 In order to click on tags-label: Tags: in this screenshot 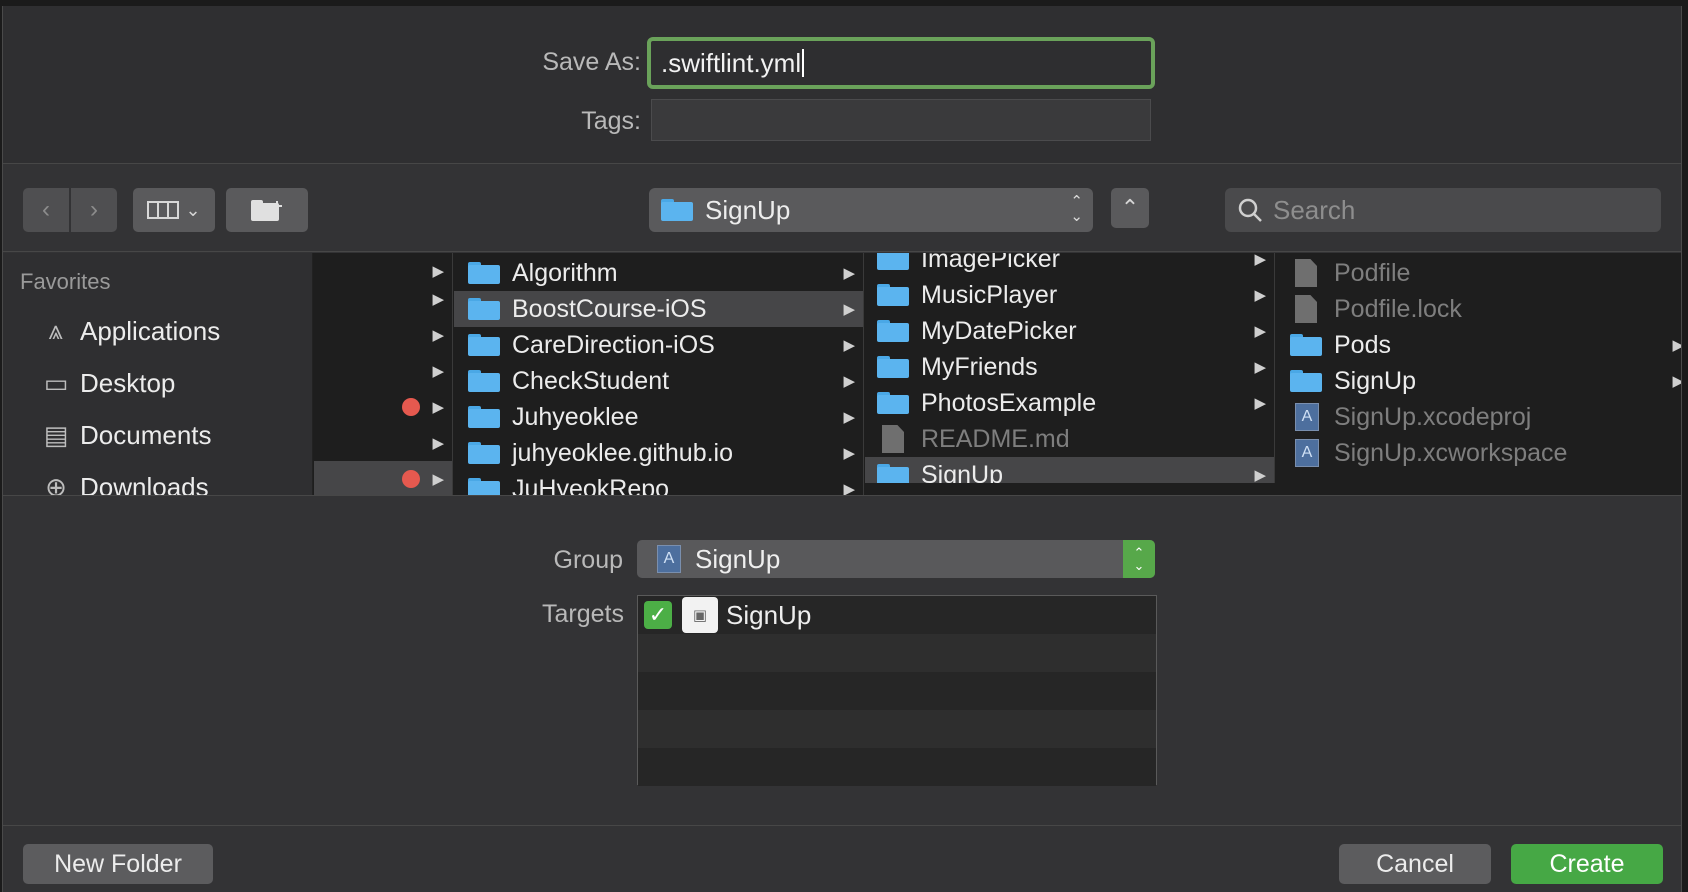, I will do `click(611, 121)`.